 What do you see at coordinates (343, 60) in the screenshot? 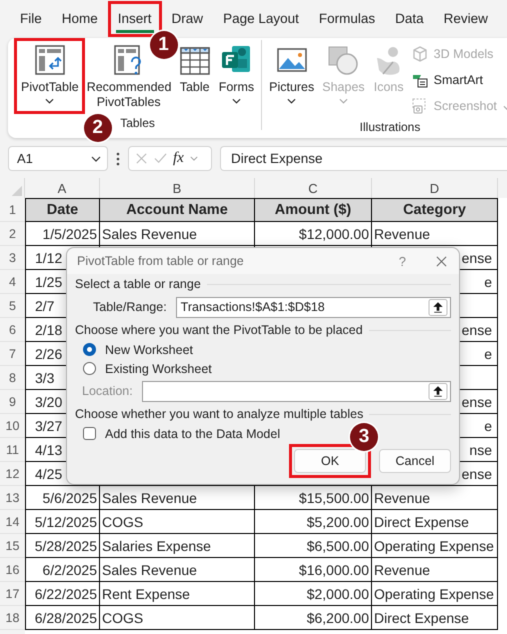
I see `shapes-icon` at bounding box center [343, 60].